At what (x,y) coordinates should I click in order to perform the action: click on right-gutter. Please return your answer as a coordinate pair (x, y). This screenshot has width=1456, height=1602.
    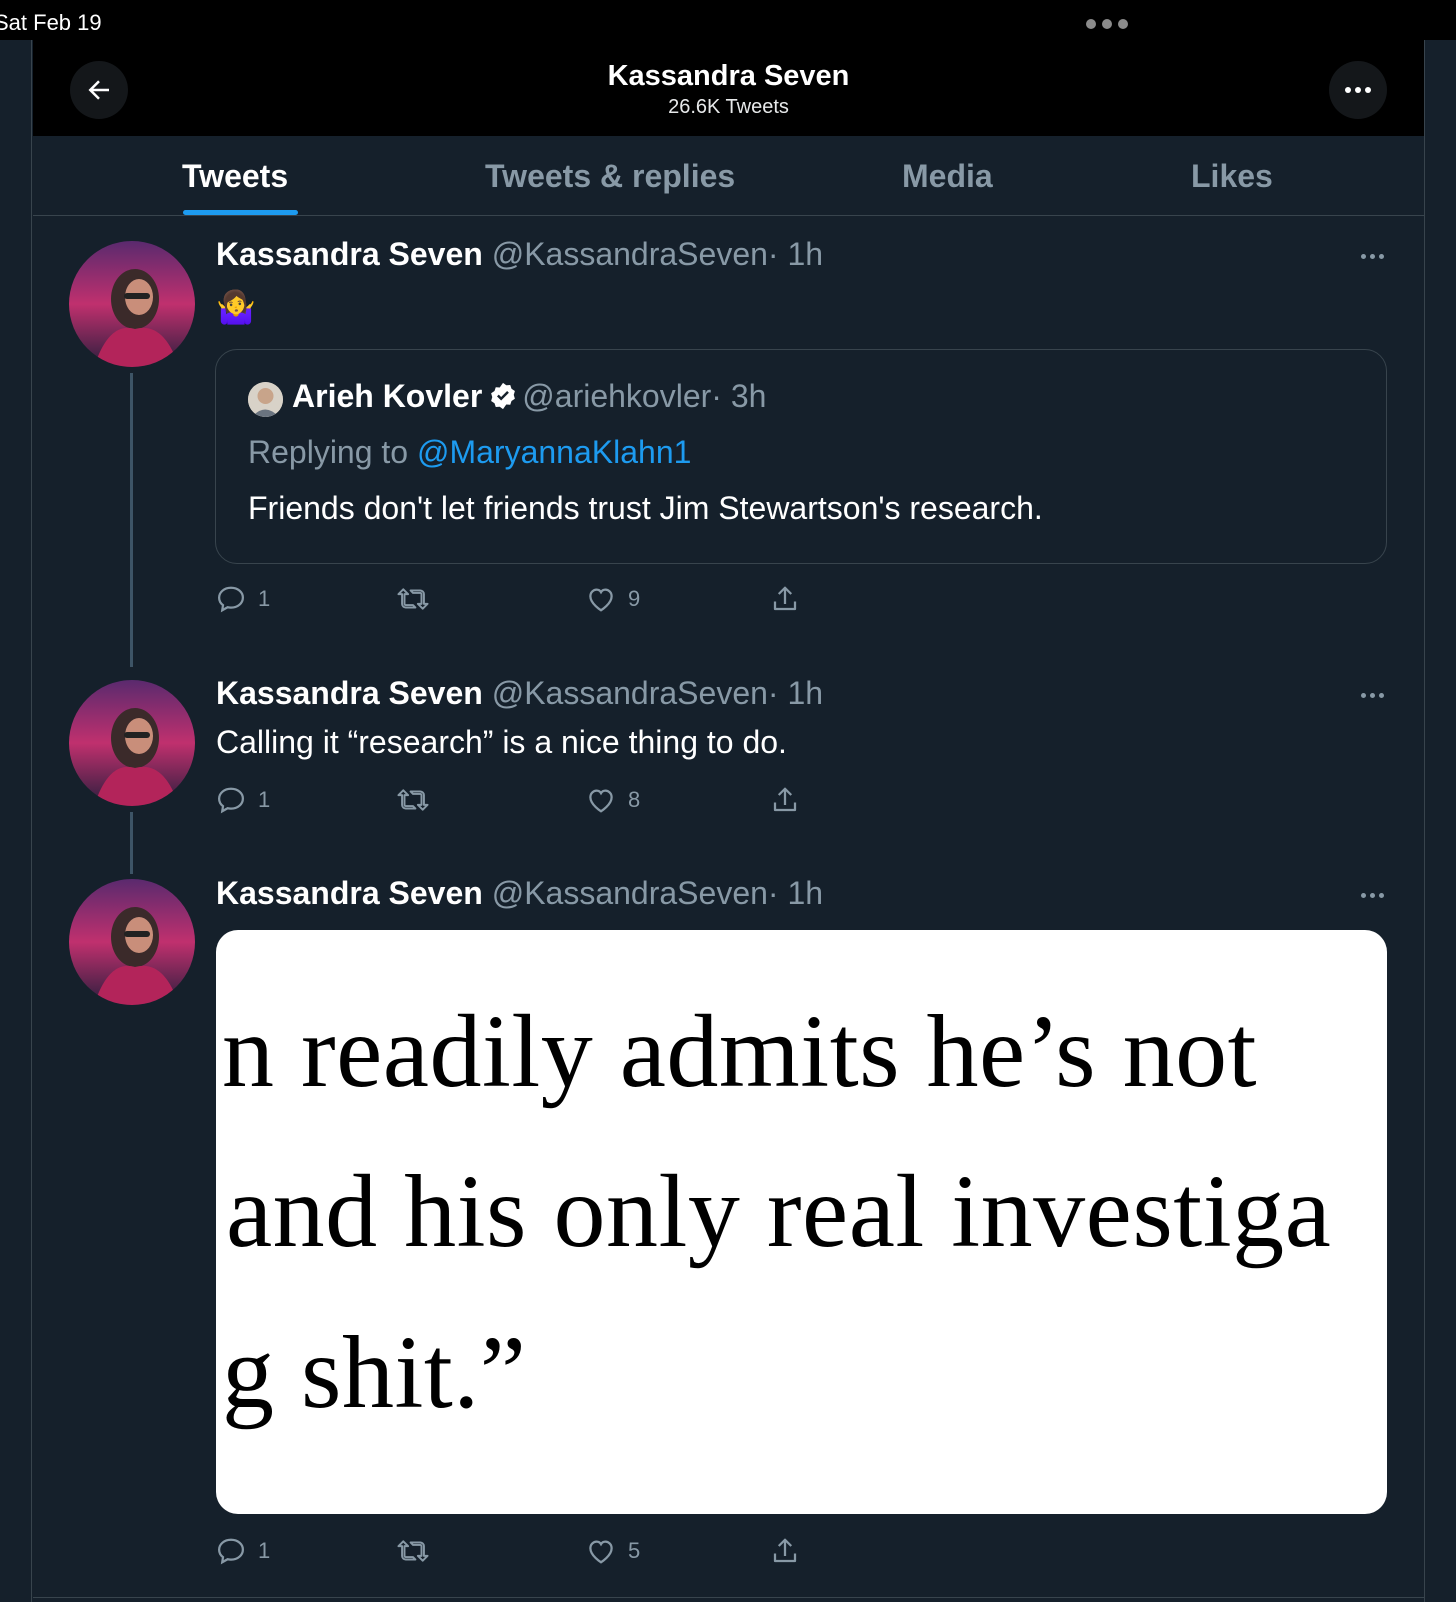
    Looking at the image, I should click on (1440, 801).